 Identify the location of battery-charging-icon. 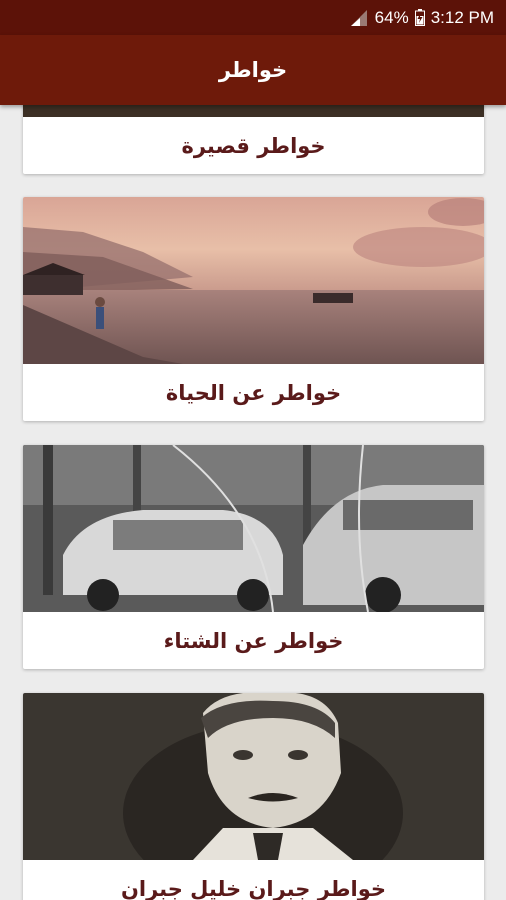
(419, 17).